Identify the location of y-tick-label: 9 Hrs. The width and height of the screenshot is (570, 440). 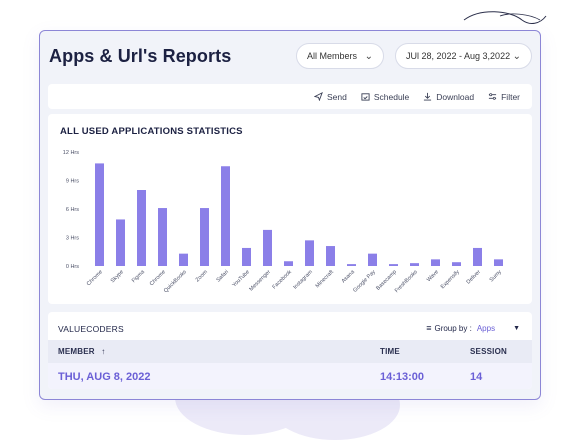
(72, 182).